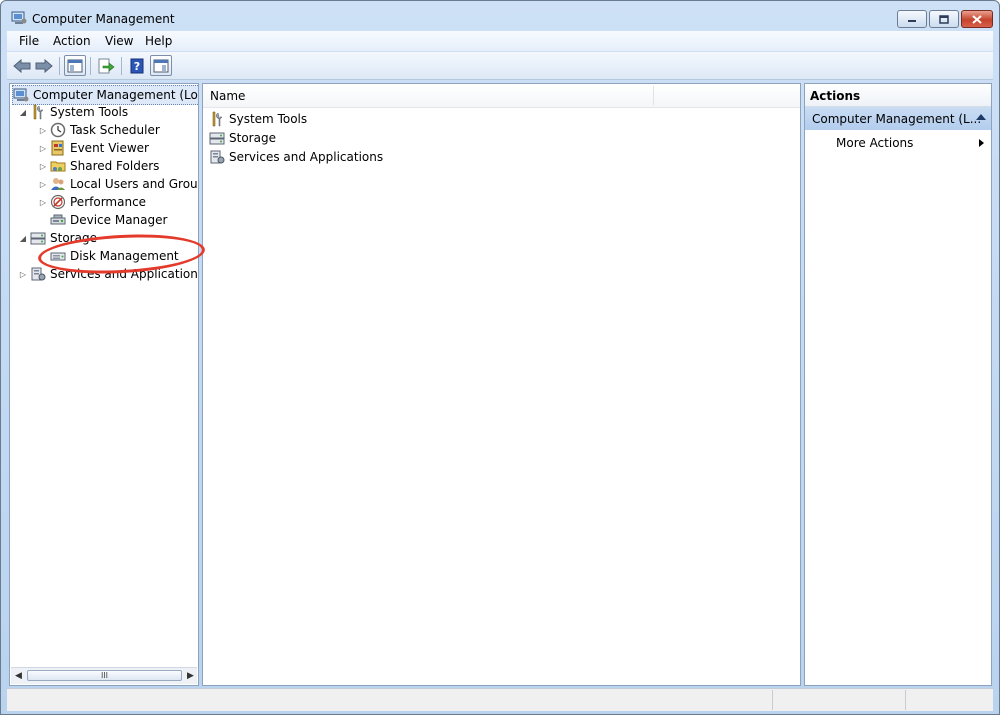  Describe the element at coordinates (98, 166) in the screenshot. I see `tree-item-shared-folders: ▷ Shared Folders` at that location.